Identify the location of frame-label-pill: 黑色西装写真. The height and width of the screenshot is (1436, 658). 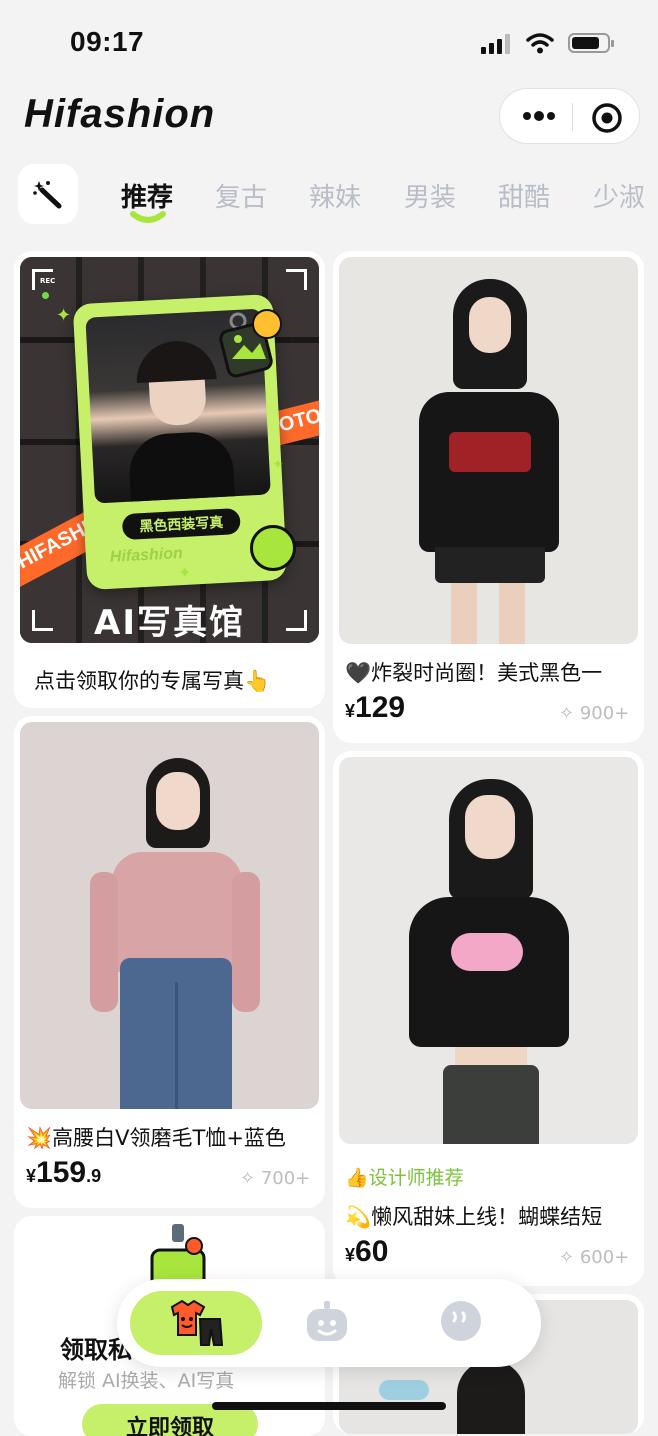
(181, 524).